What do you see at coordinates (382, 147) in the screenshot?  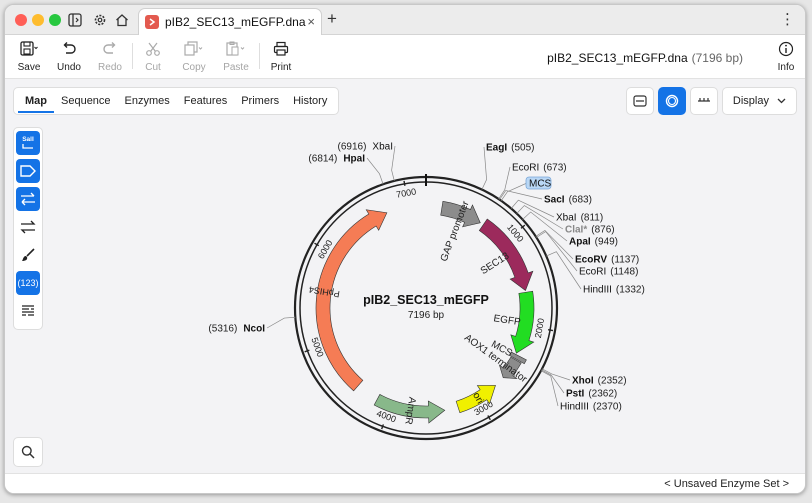 I see `site-name: XbaI` at bounding box center [382, 147].